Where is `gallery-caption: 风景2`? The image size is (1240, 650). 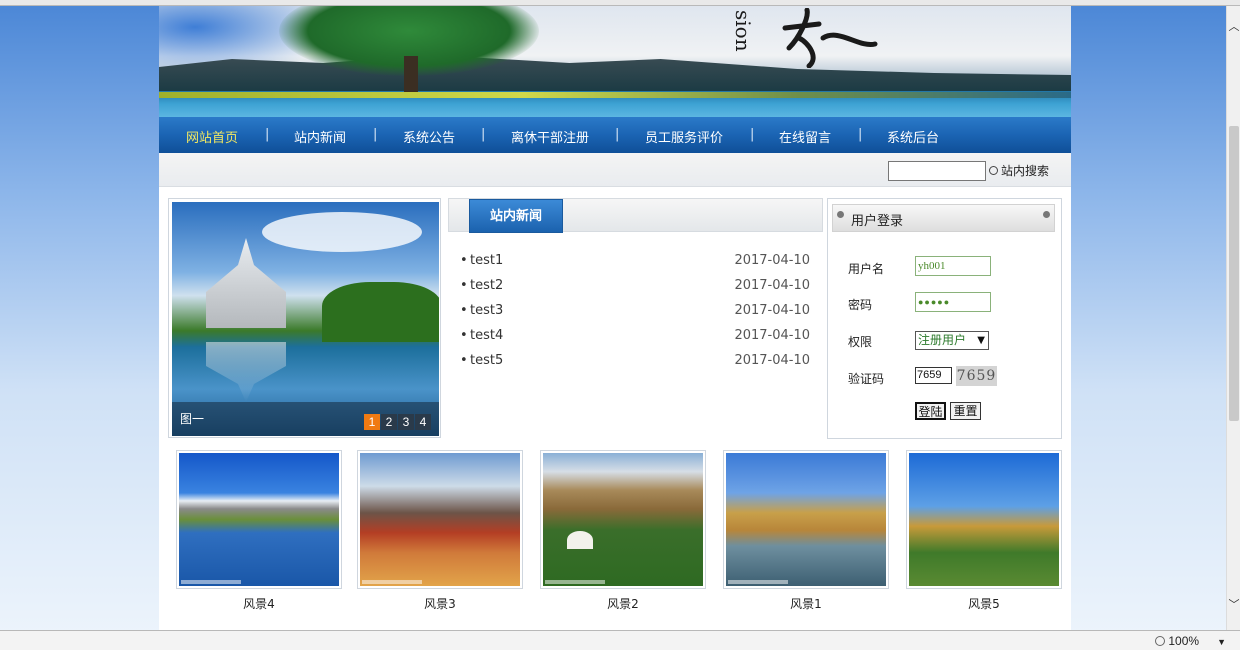
gallery-caption: 风景2 is located at coordinates (623, 603).